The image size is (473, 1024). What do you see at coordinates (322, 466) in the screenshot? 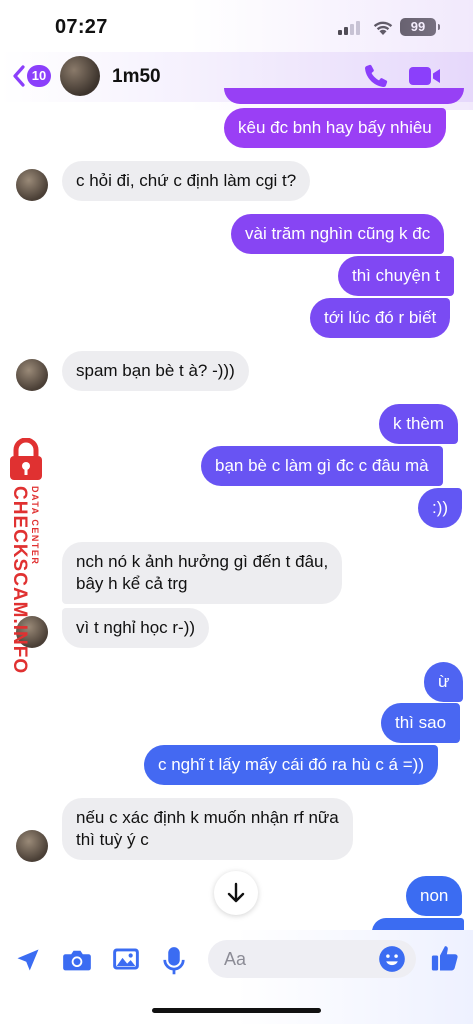
I see `message-outgoing: bạn bè c làm gì đc c đâu mà` at bounding box center [322, 466].